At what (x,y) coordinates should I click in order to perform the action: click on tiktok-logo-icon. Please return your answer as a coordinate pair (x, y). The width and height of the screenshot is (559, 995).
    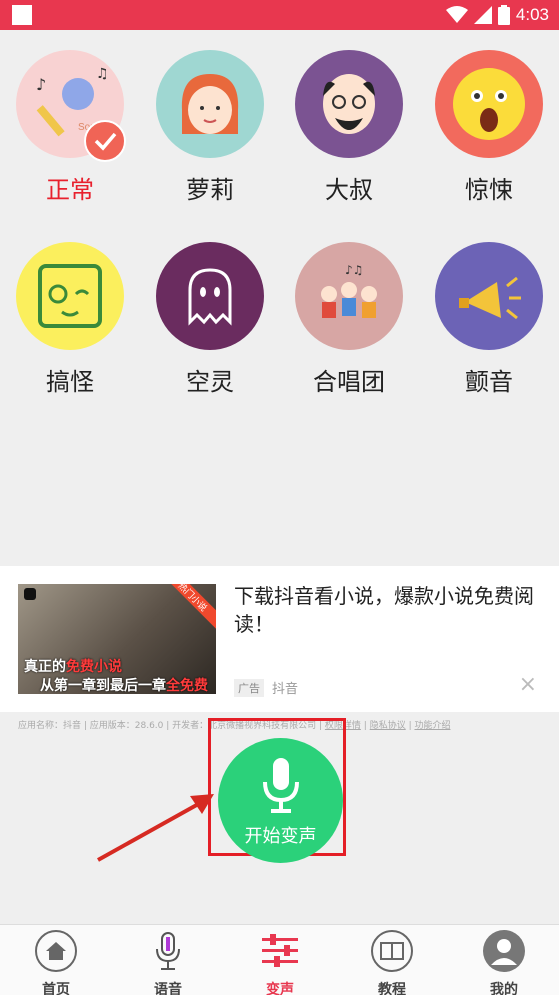
    Looking at the image, I should click on (30, 594).